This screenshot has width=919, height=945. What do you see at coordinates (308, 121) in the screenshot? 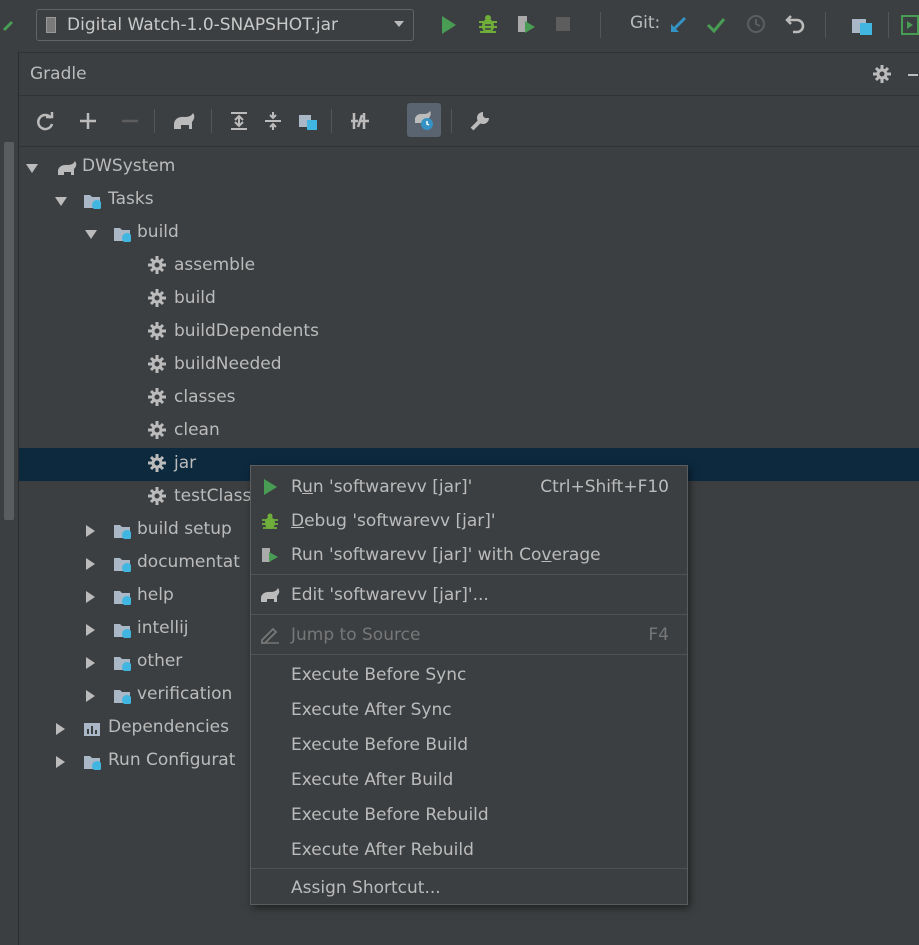
I see `group-modules-icon` at bounding box center [308, 121].